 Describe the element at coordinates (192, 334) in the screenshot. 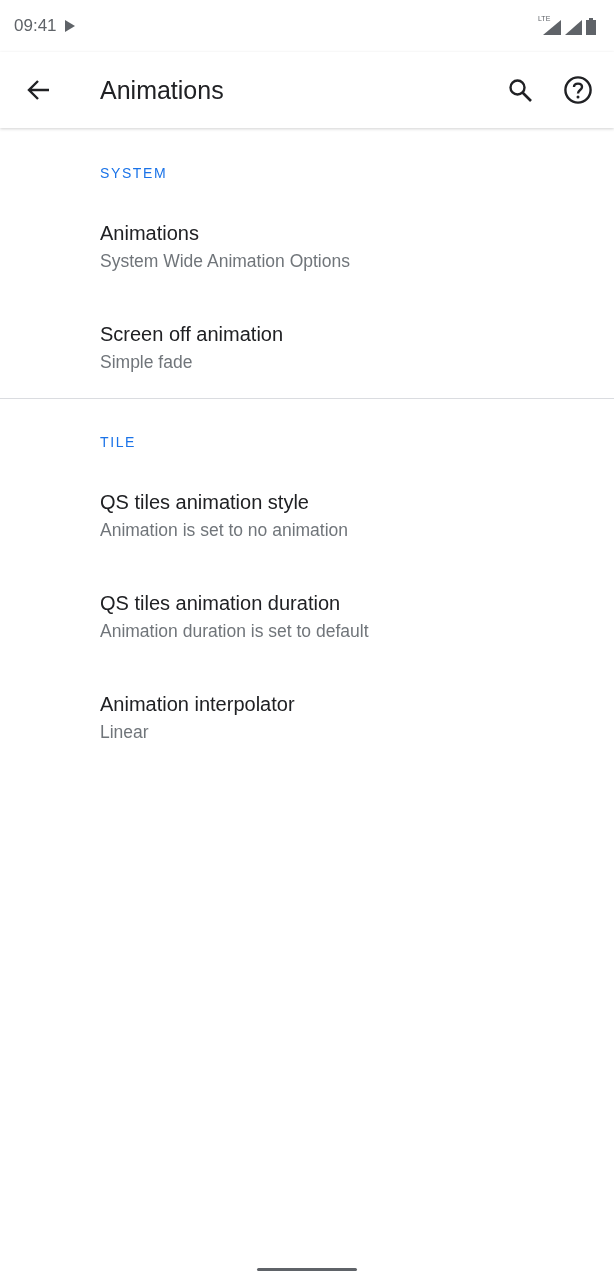

I see `preference-title: Screen off animation` at that location.